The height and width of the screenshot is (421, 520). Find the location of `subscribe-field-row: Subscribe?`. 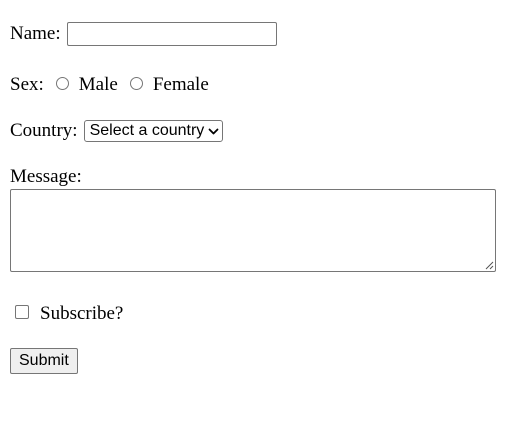

subscribe-field-row: Subscribe? is located at coordinates (66, 314).